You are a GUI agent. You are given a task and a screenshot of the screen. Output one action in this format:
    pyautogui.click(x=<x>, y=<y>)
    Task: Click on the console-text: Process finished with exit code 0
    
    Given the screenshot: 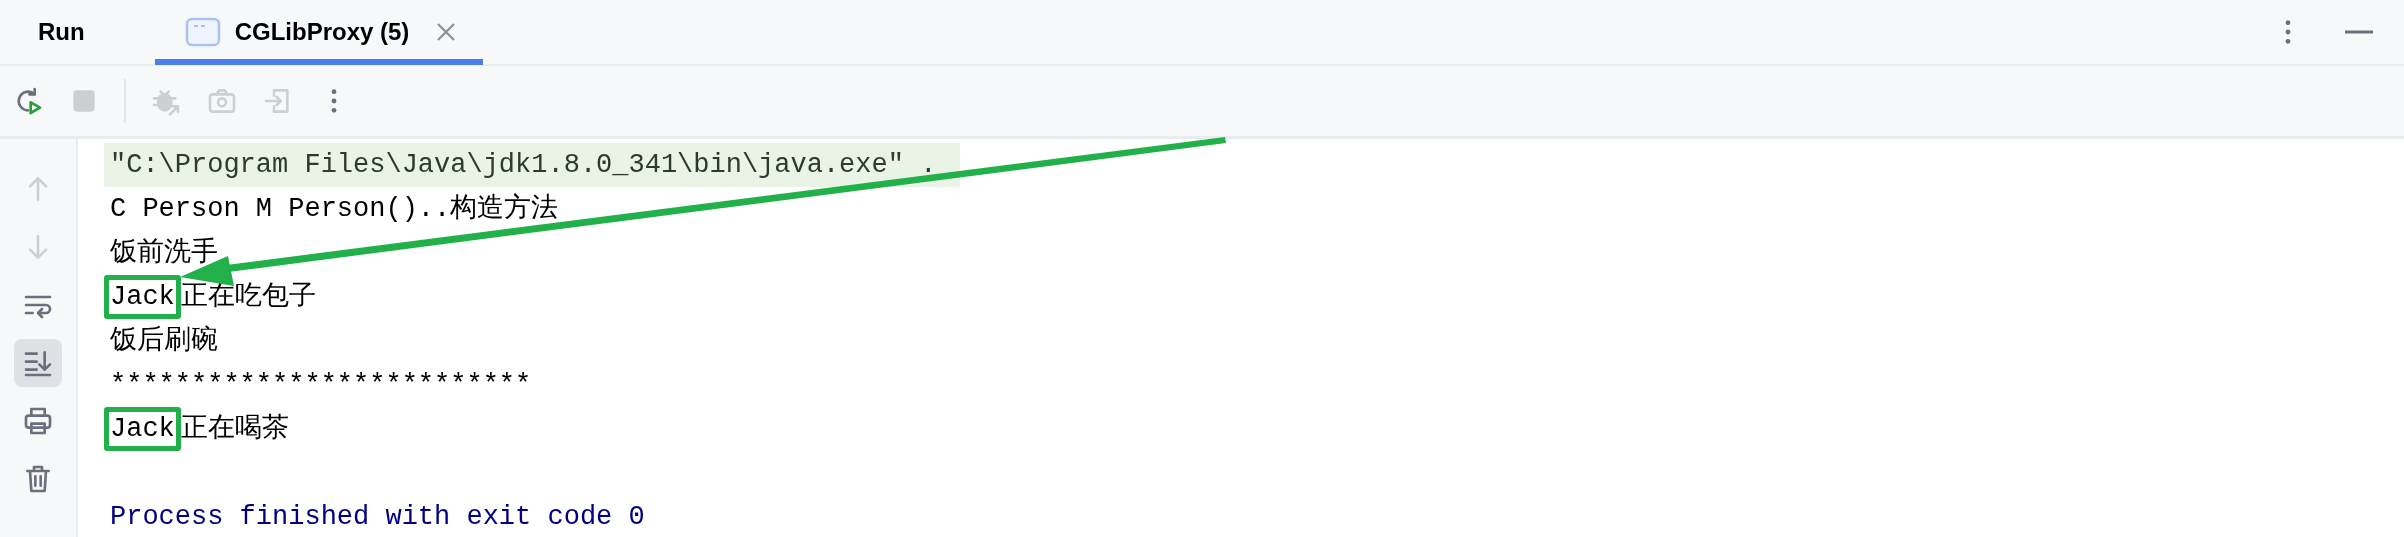 What is the action you would take?
    pyautogui.click(x=377, y=517)
    